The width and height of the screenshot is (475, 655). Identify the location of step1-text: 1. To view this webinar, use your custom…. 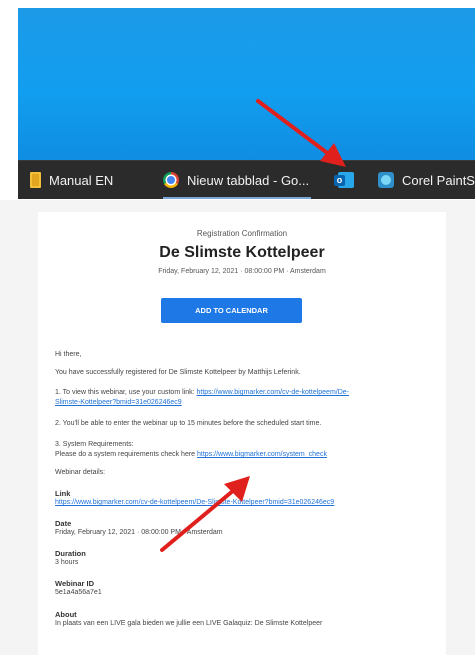
(126, 392).